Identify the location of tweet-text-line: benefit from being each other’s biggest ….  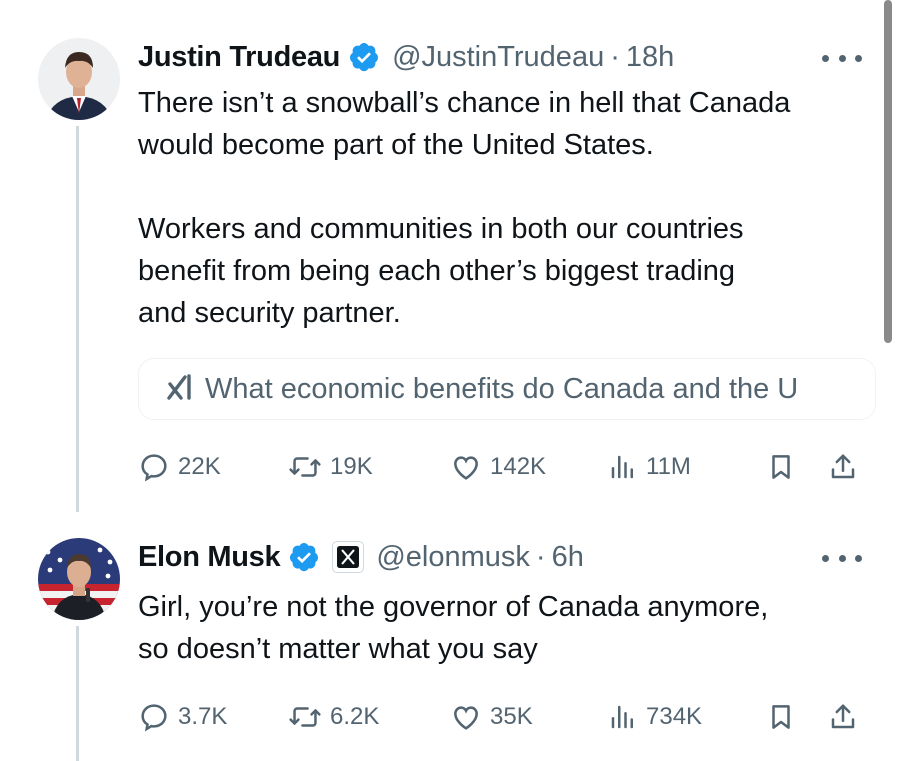
(437, 271).